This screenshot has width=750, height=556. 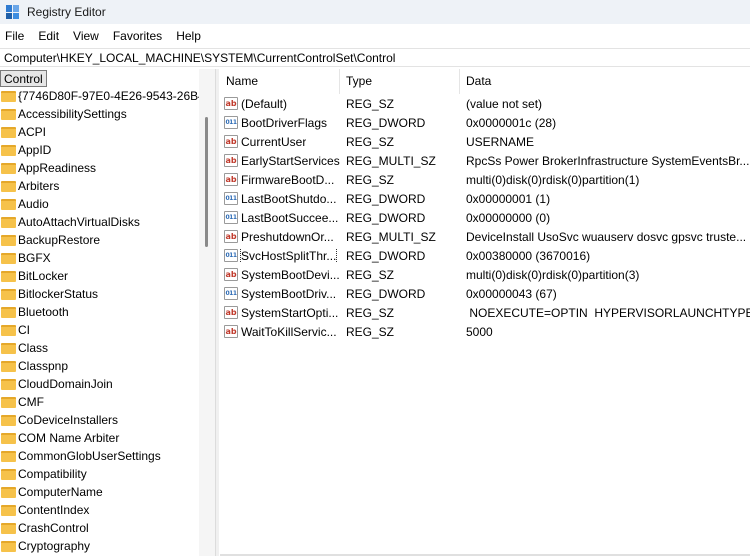 I want to click on column-header-type: Type, so click(x=400, y=81).